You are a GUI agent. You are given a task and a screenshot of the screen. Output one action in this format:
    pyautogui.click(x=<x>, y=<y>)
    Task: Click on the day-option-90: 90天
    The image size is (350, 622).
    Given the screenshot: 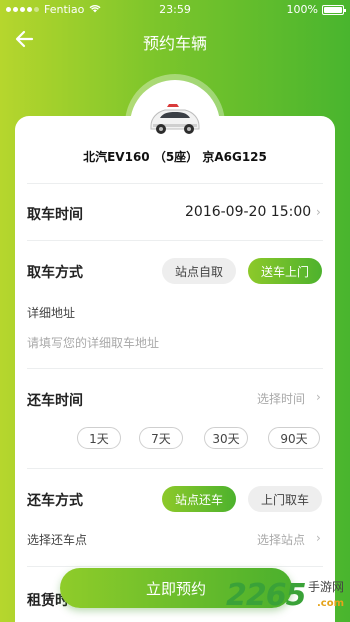 What is the action you would take?
    pyautogui.click(x=294, y=438)
    